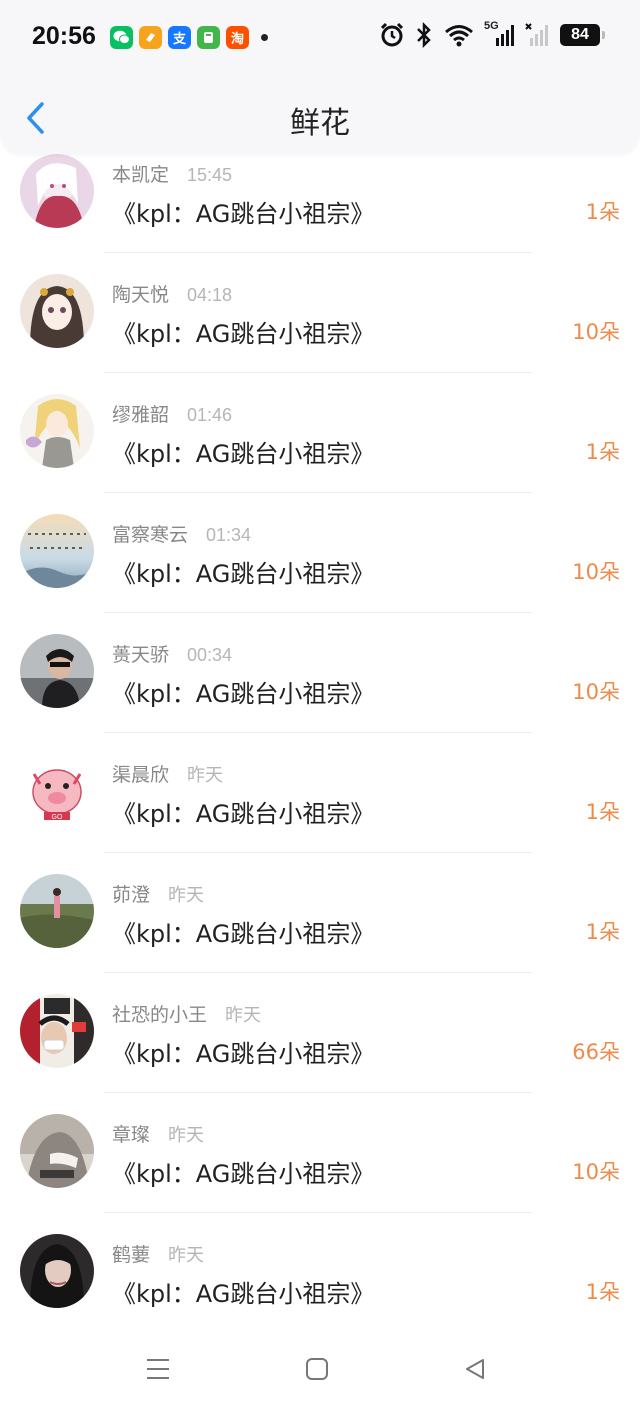  What do you see at coordinates (320, 673) in the screenshot?
I see `list-item: 蒉天骄 00:34 《kpl：AG跳台小祖宗》 10朵` at bounding box center [320, 673].